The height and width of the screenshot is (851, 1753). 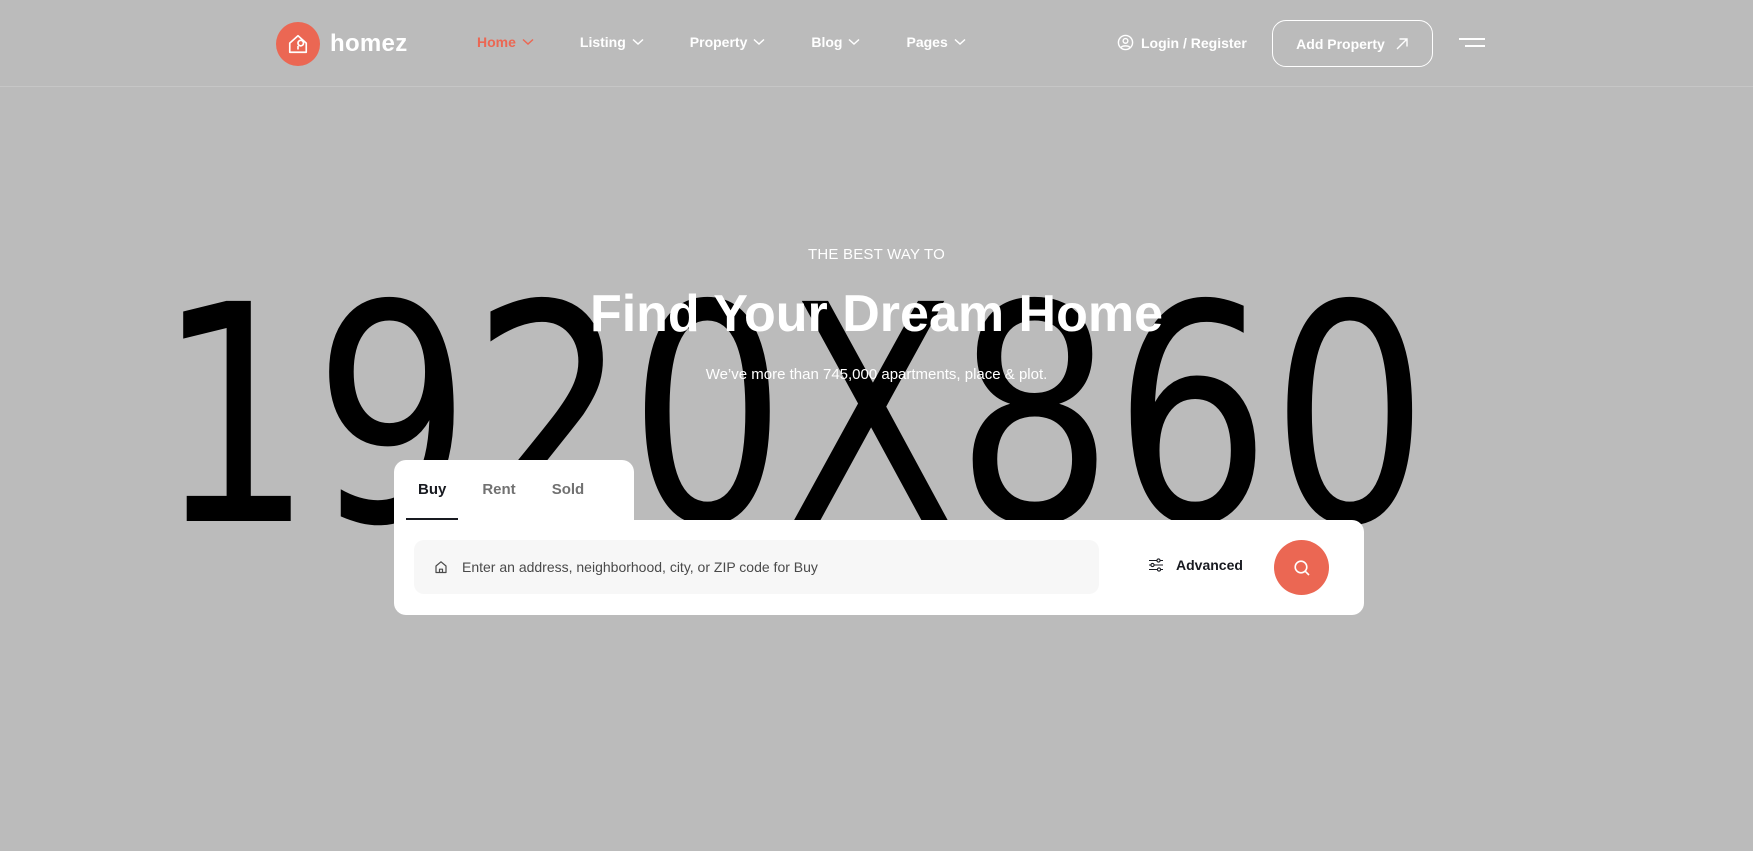 I want to click on nav-item-label: Property, so click(x=718, y=42).